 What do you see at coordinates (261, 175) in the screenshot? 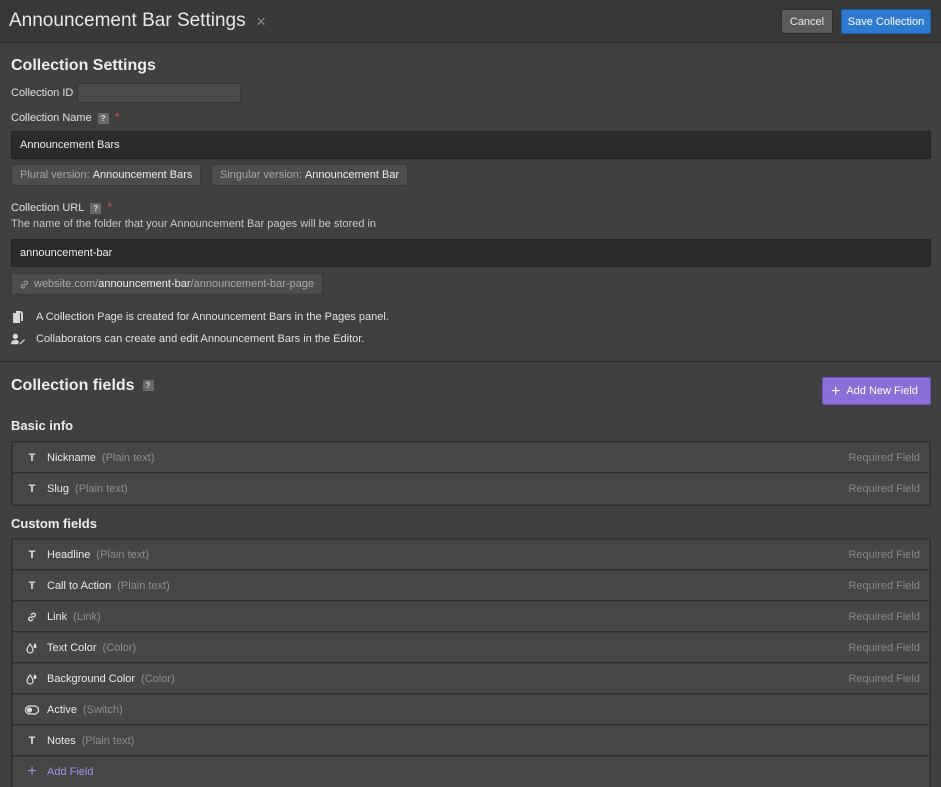
I see `singular-prefix: Singular version:` at bounding box center [261, 175].